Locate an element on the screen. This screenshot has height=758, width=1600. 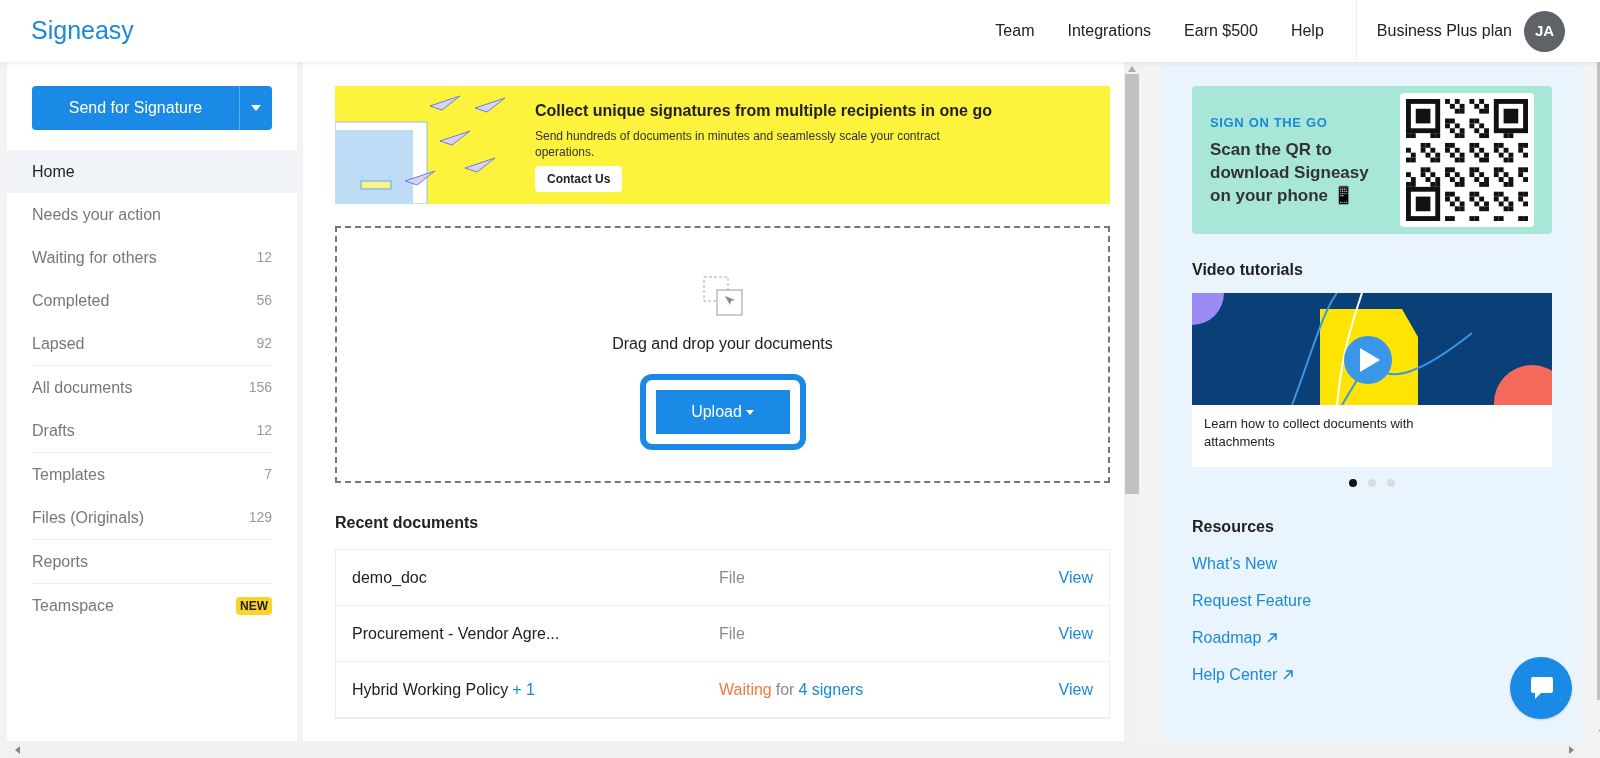
chat-button is located at coordinates (1541, 688).